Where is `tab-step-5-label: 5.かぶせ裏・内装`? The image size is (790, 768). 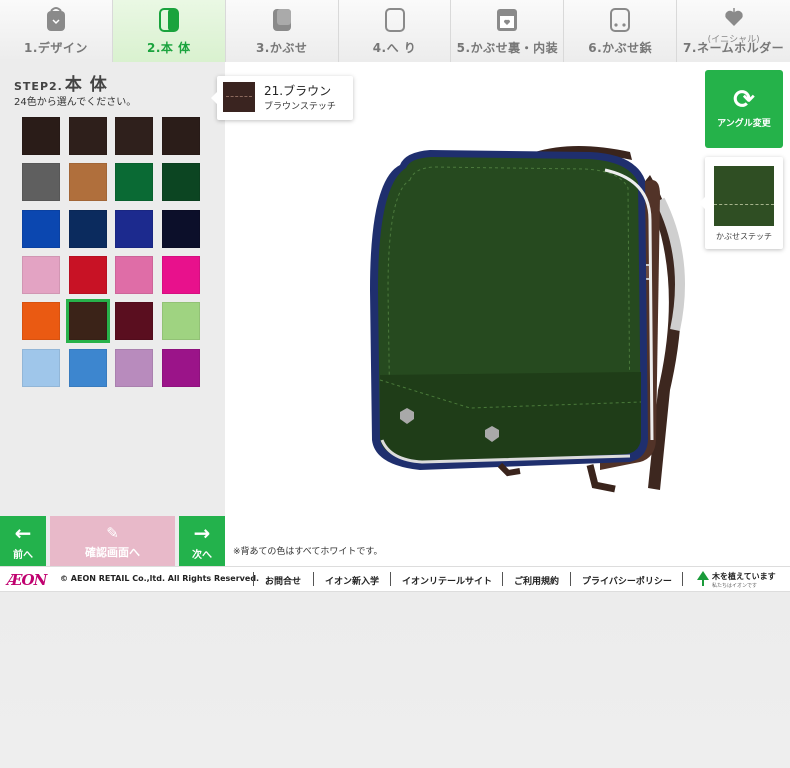 tab-step-5-label: 5.かぶせ裏・内装 is located at coordinates (507, 48).